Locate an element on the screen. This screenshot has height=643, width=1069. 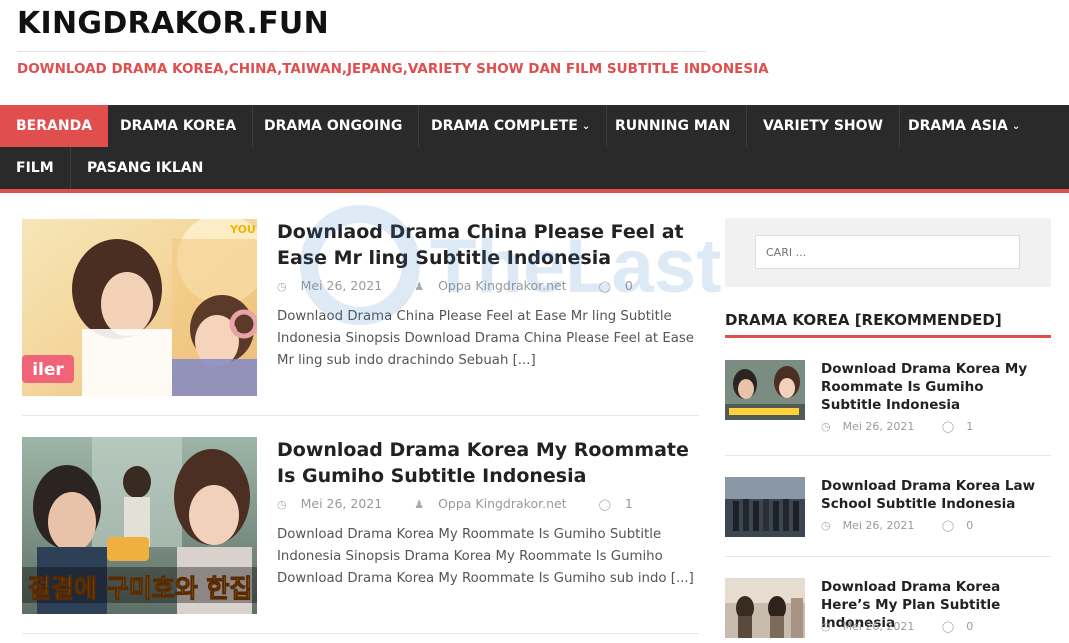
post-comments: ◯ 1 is located at coordinates (623, 503).